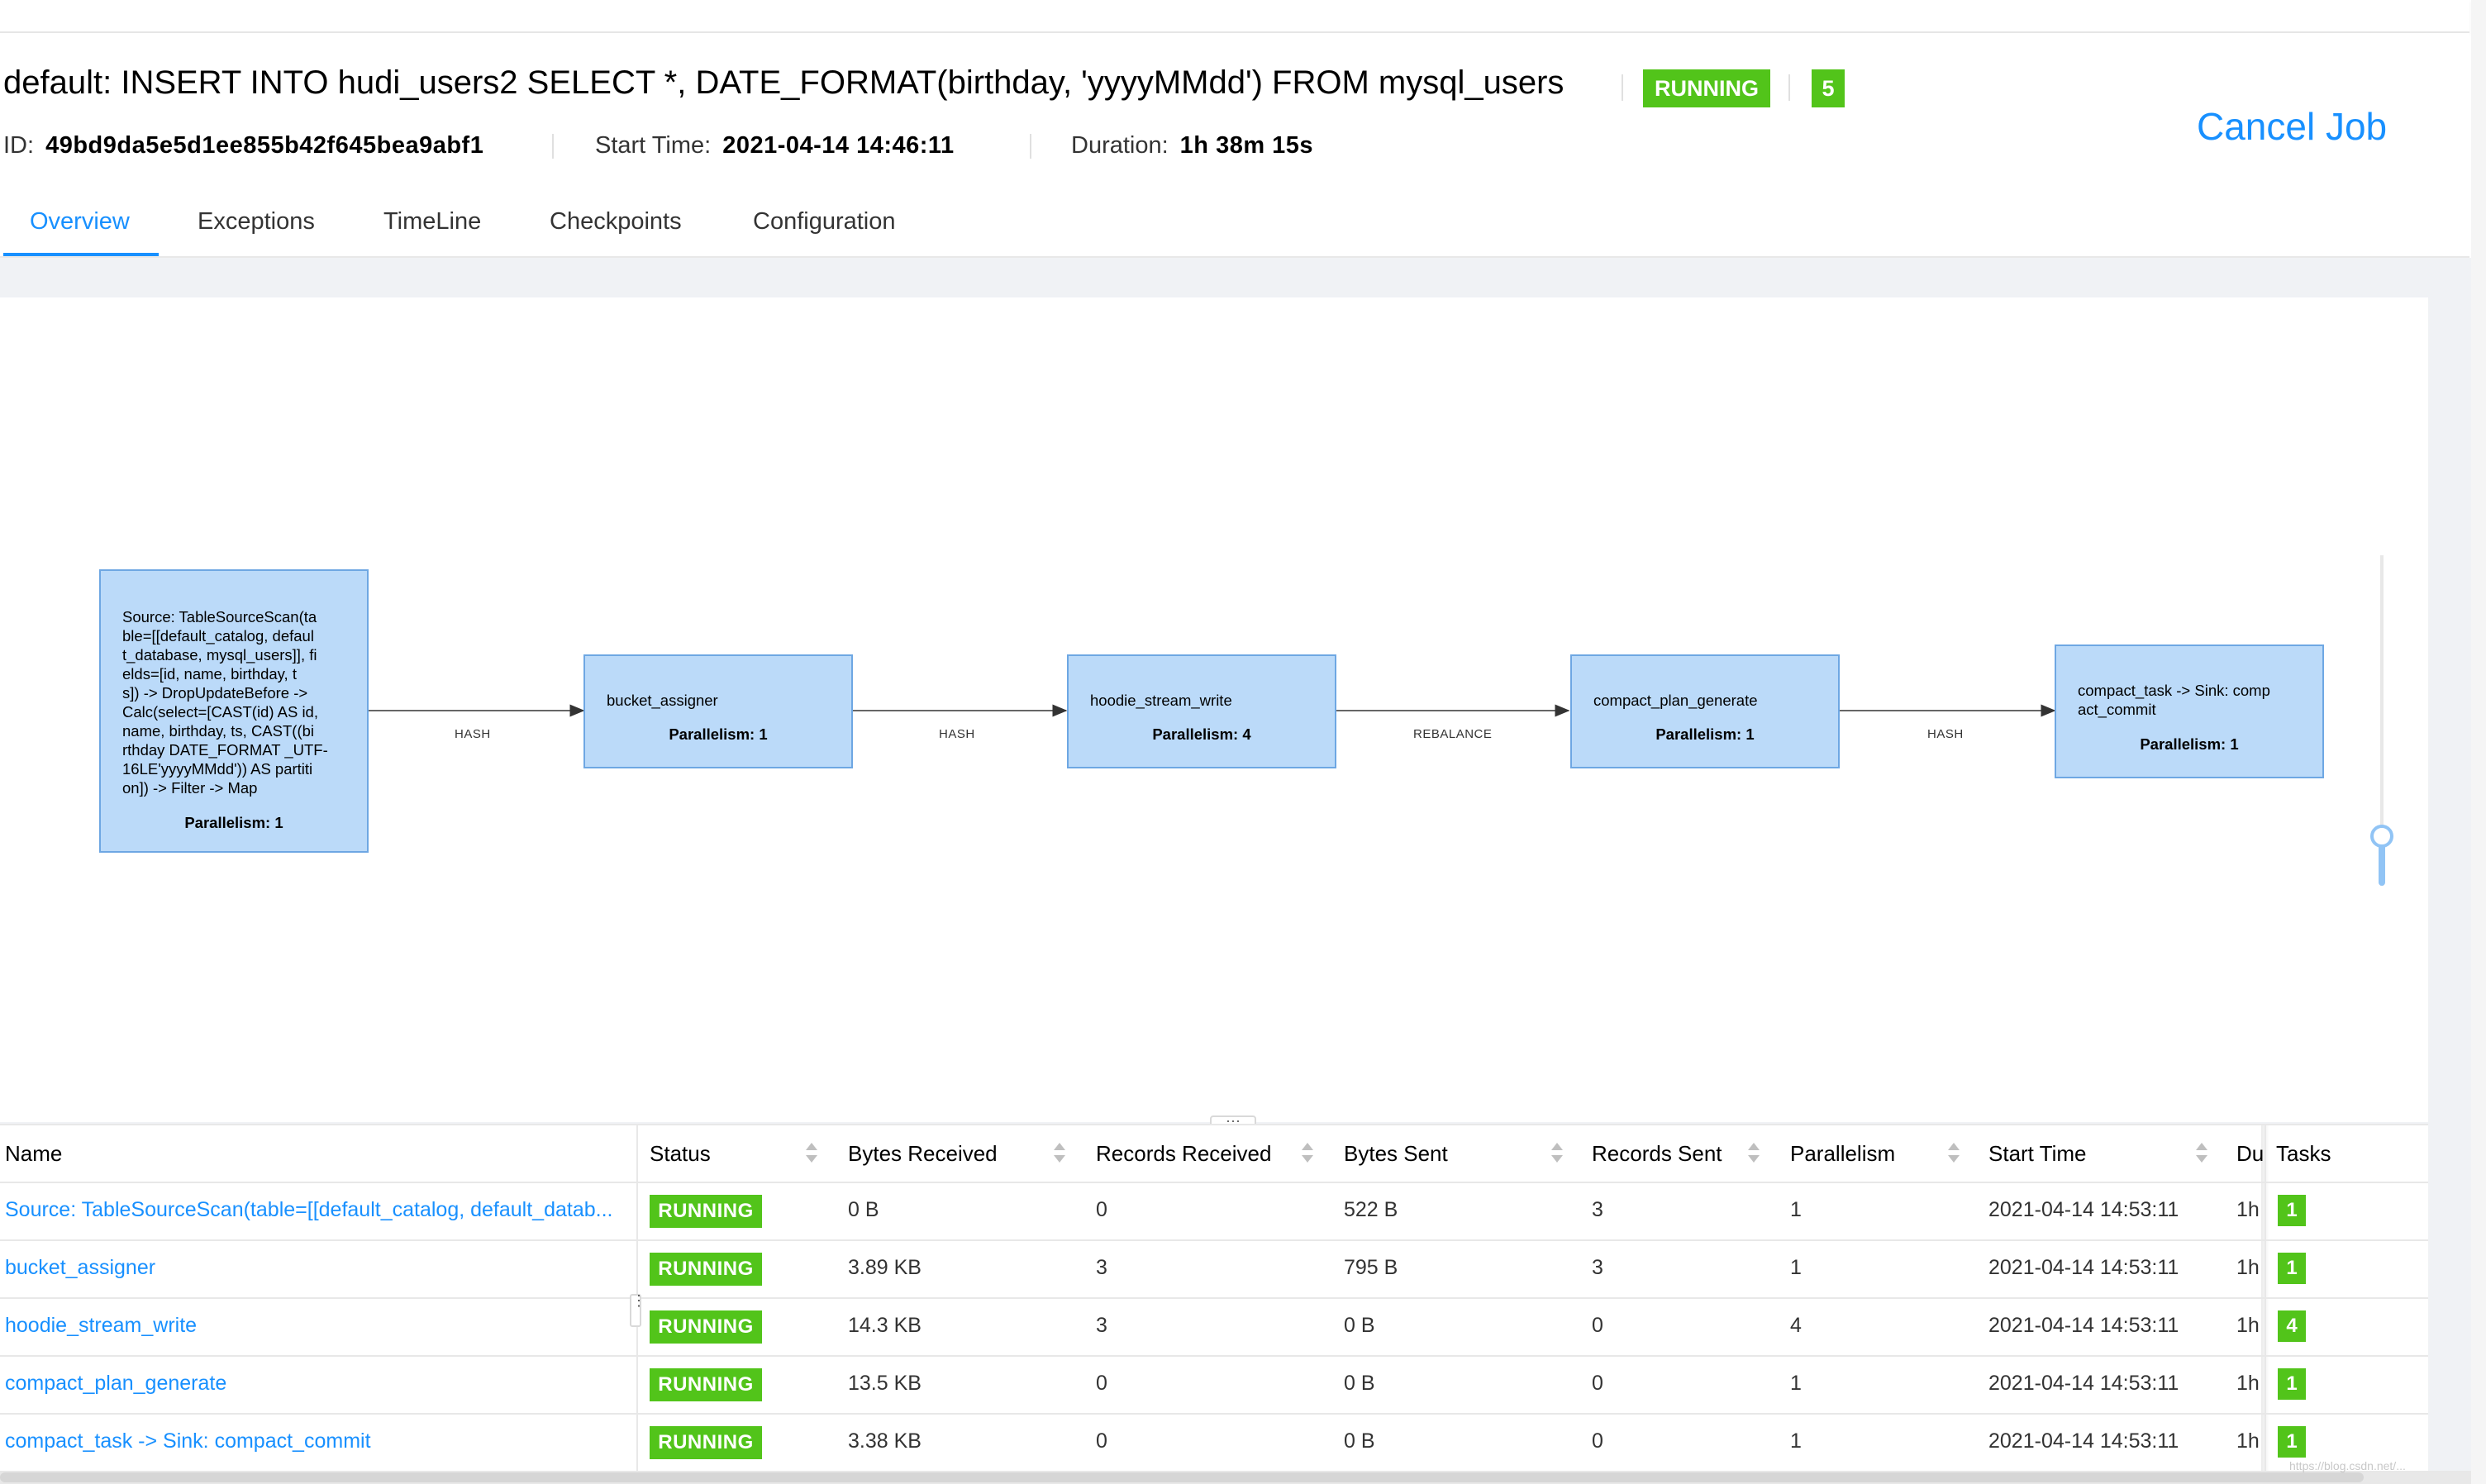 This screenshot has height=1484, width=2486. What do you see at coordinates (1676, 700) in the screenshot?
I see `node-text-line: compact_plan_generate` at bounding box center [1676, 700].